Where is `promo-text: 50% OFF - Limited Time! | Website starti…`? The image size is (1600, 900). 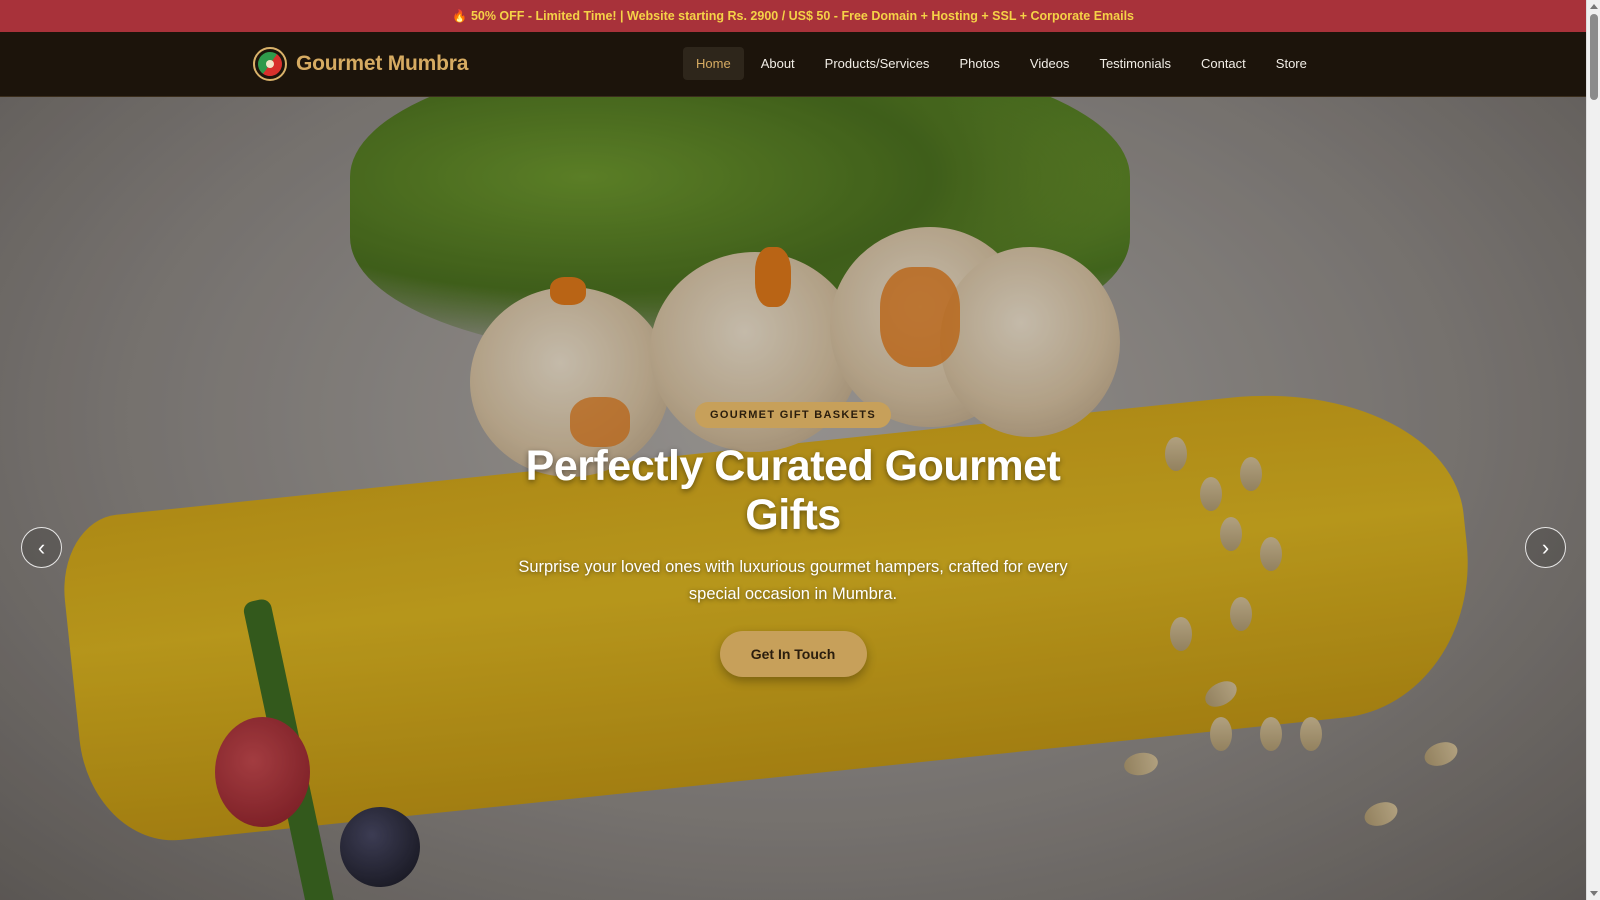 promo-text: 50% OFF - Limited Time! | Website starti… is located at coordinates (802, 16).